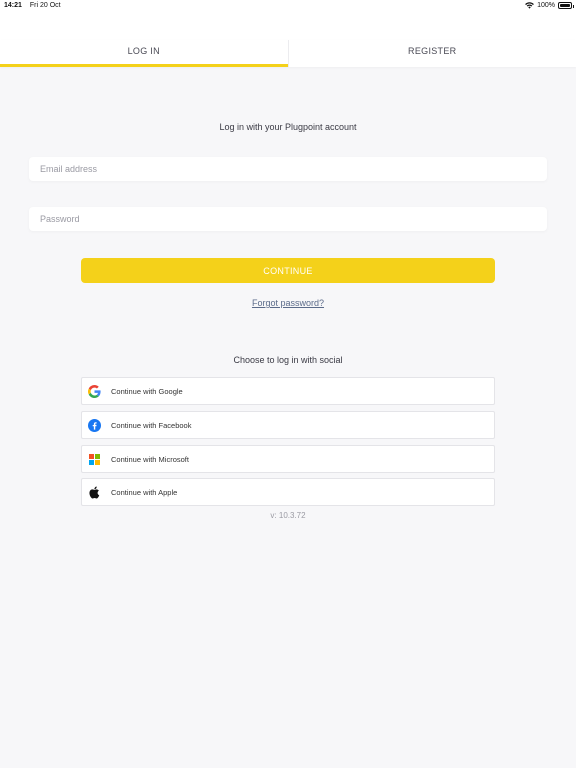  Describe the element at coordinates (288, 360) in the screenshot. I see `social-login-title: Choose to log in with social` at that location.